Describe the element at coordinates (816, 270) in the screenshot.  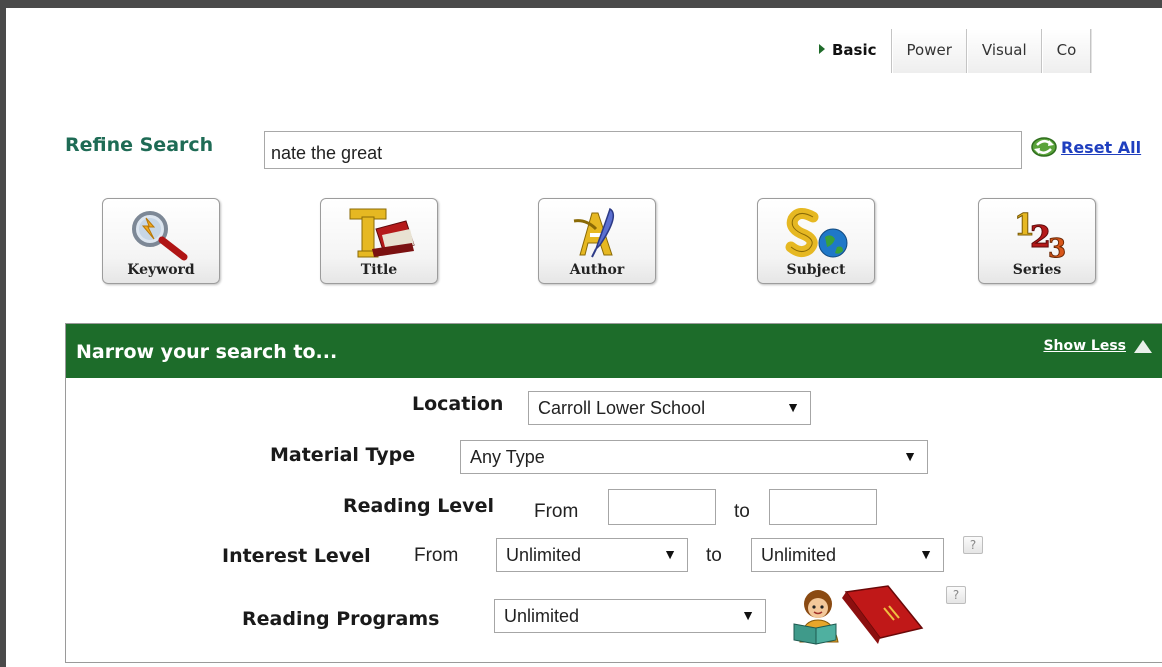
I see `subject-label: Subject` at that location.